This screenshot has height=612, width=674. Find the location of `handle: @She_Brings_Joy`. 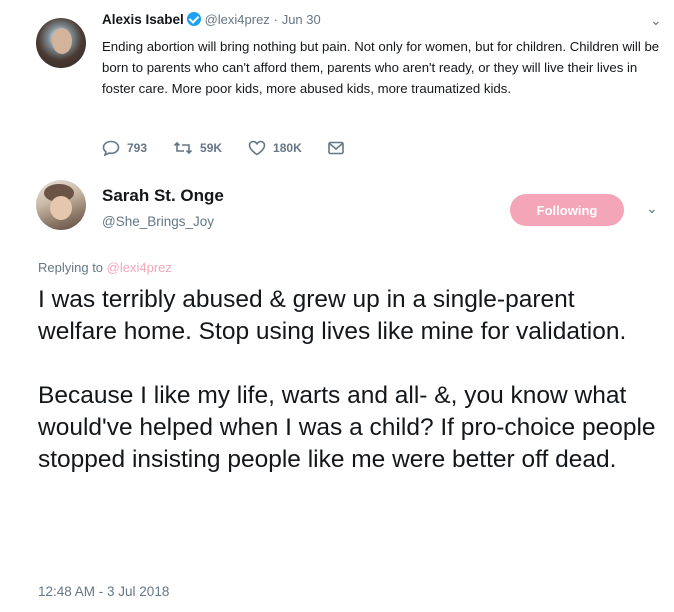

handle: @She_Brings_Joy is located at coordinates (158, 221).